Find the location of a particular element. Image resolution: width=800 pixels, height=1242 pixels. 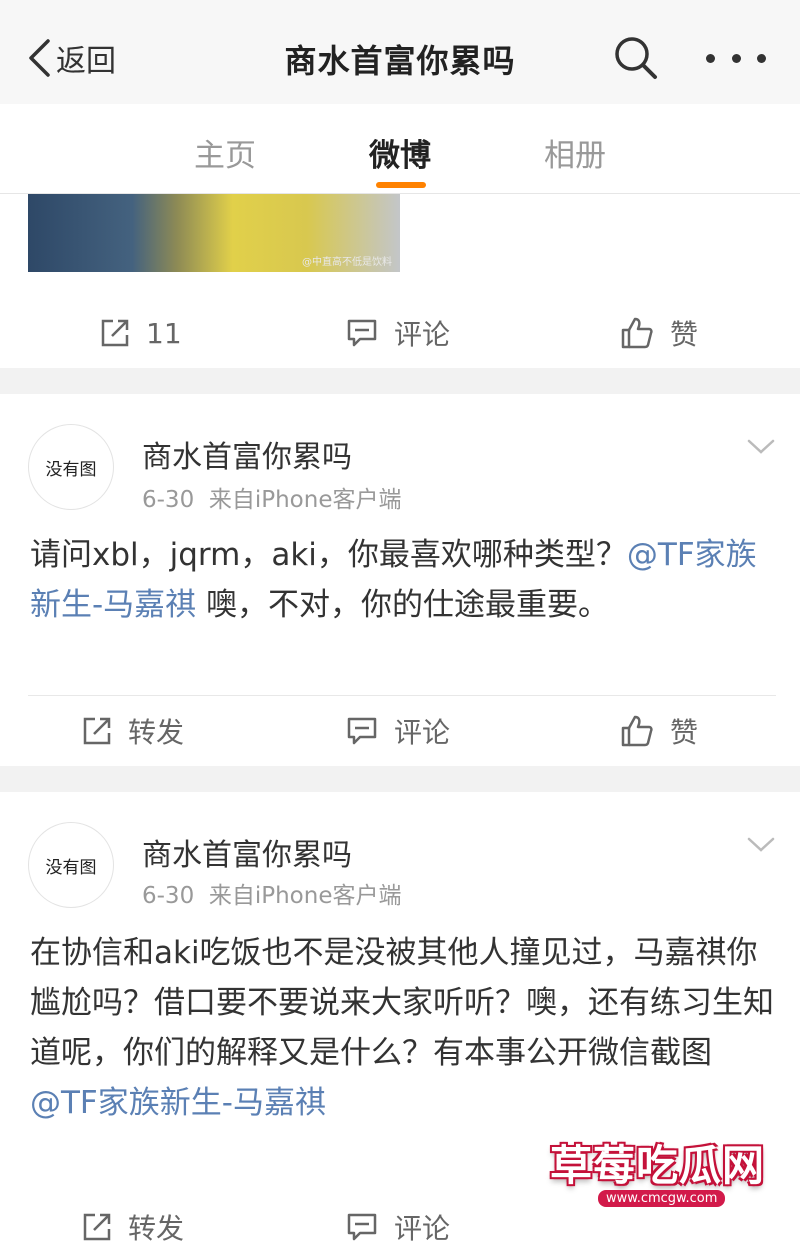

post-body-cont: 噢，不对，你的仕途最重要。 is located at coordinates (403, 605).